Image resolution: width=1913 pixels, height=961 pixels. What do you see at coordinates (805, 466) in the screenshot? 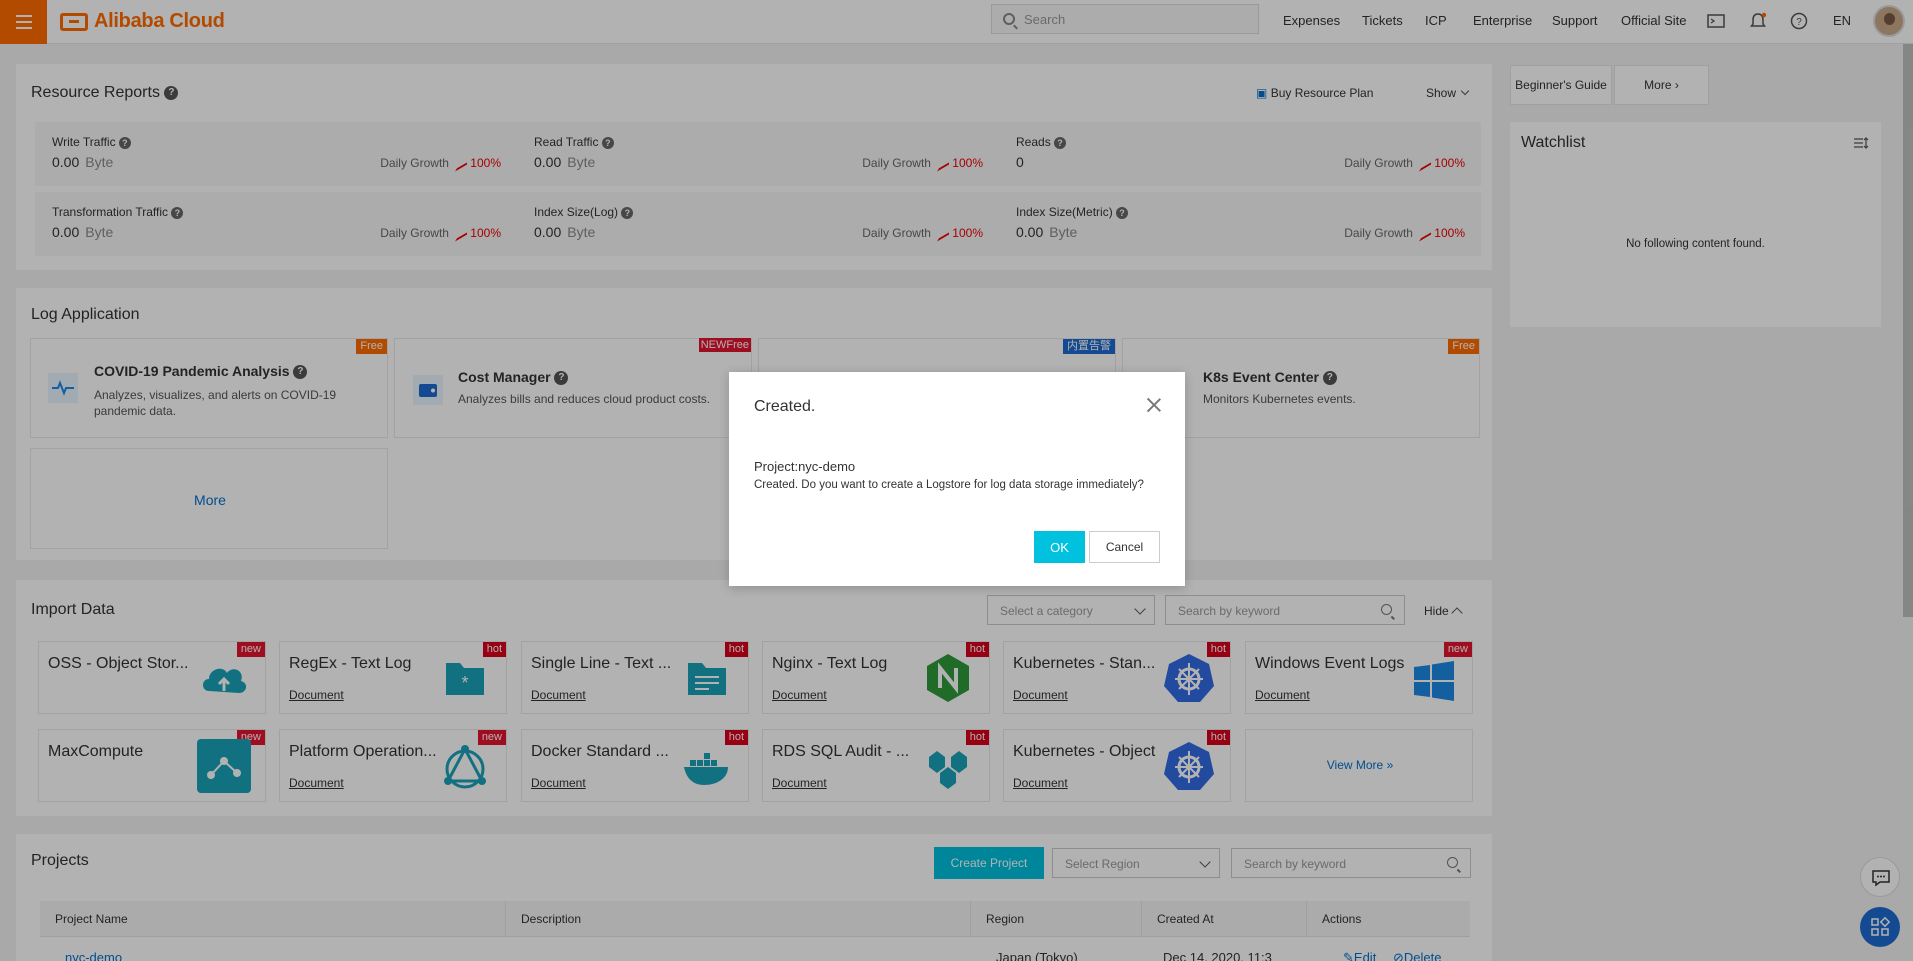
I see `dialog-project-line: Project:nyc-demo` at bounding box center [805, 466].